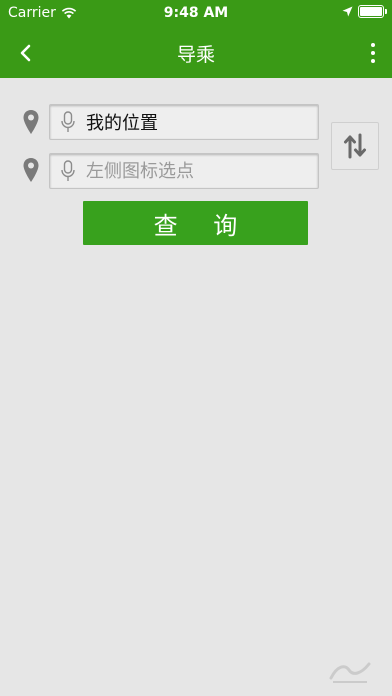  What do you see at coordinates (196, 122) in the screenshot?
I see `origin-input` at bounding box center [196, 122].